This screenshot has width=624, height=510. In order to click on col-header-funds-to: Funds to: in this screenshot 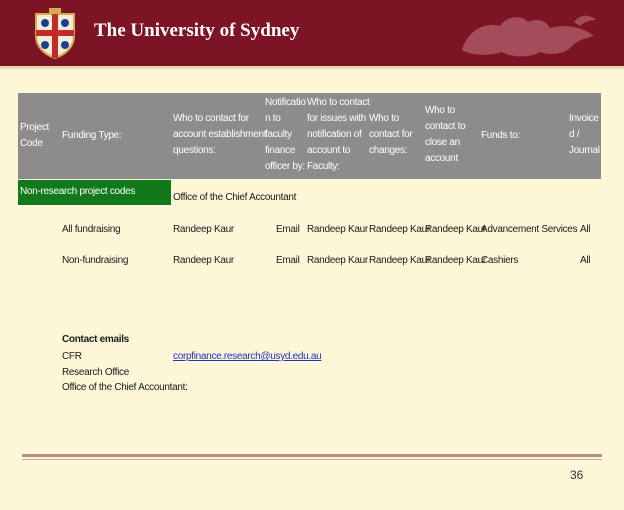, I will do `click(500, 135)`.